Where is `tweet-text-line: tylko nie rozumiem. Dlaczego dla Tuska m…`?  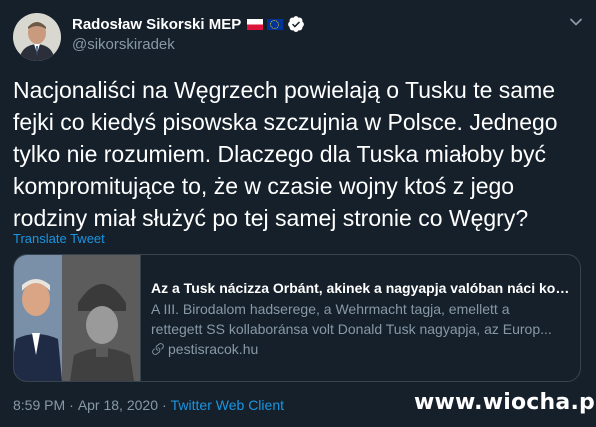 tweet-text-line: tylko nie rozumiem. Dlaczego dla Tuska m… is located at coordinates (280, 154).